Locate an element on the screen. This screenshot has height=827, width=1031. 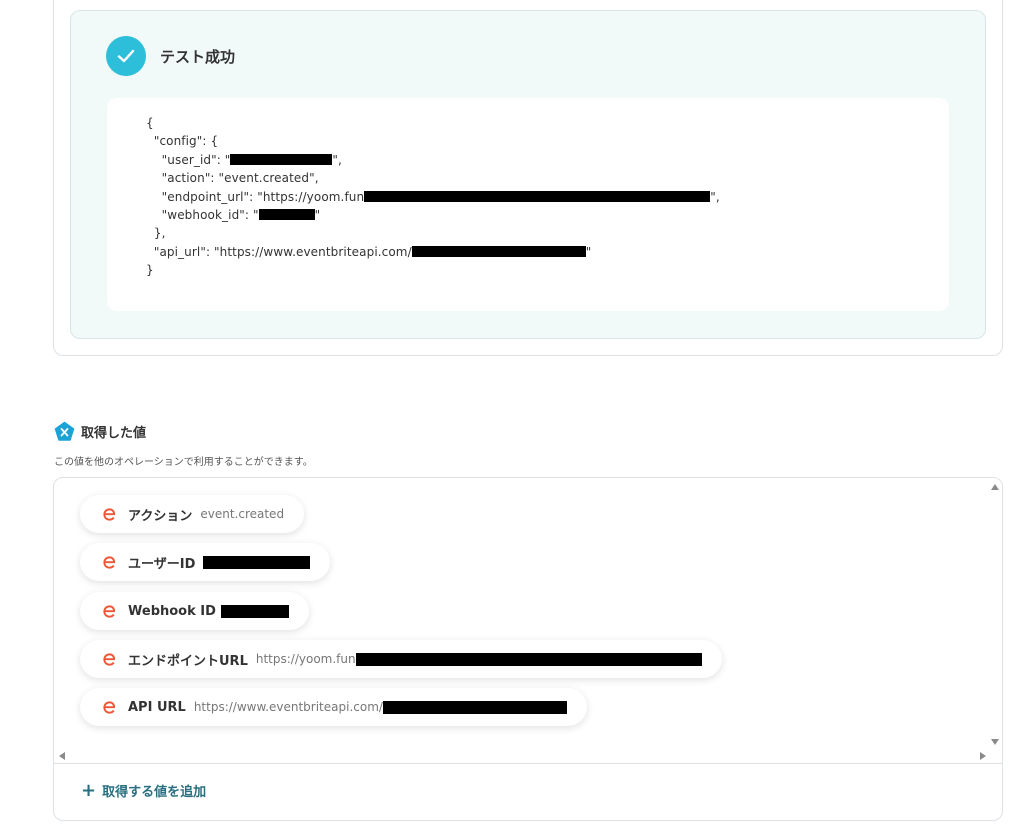
check-icon is located at coordinates (126, 56).